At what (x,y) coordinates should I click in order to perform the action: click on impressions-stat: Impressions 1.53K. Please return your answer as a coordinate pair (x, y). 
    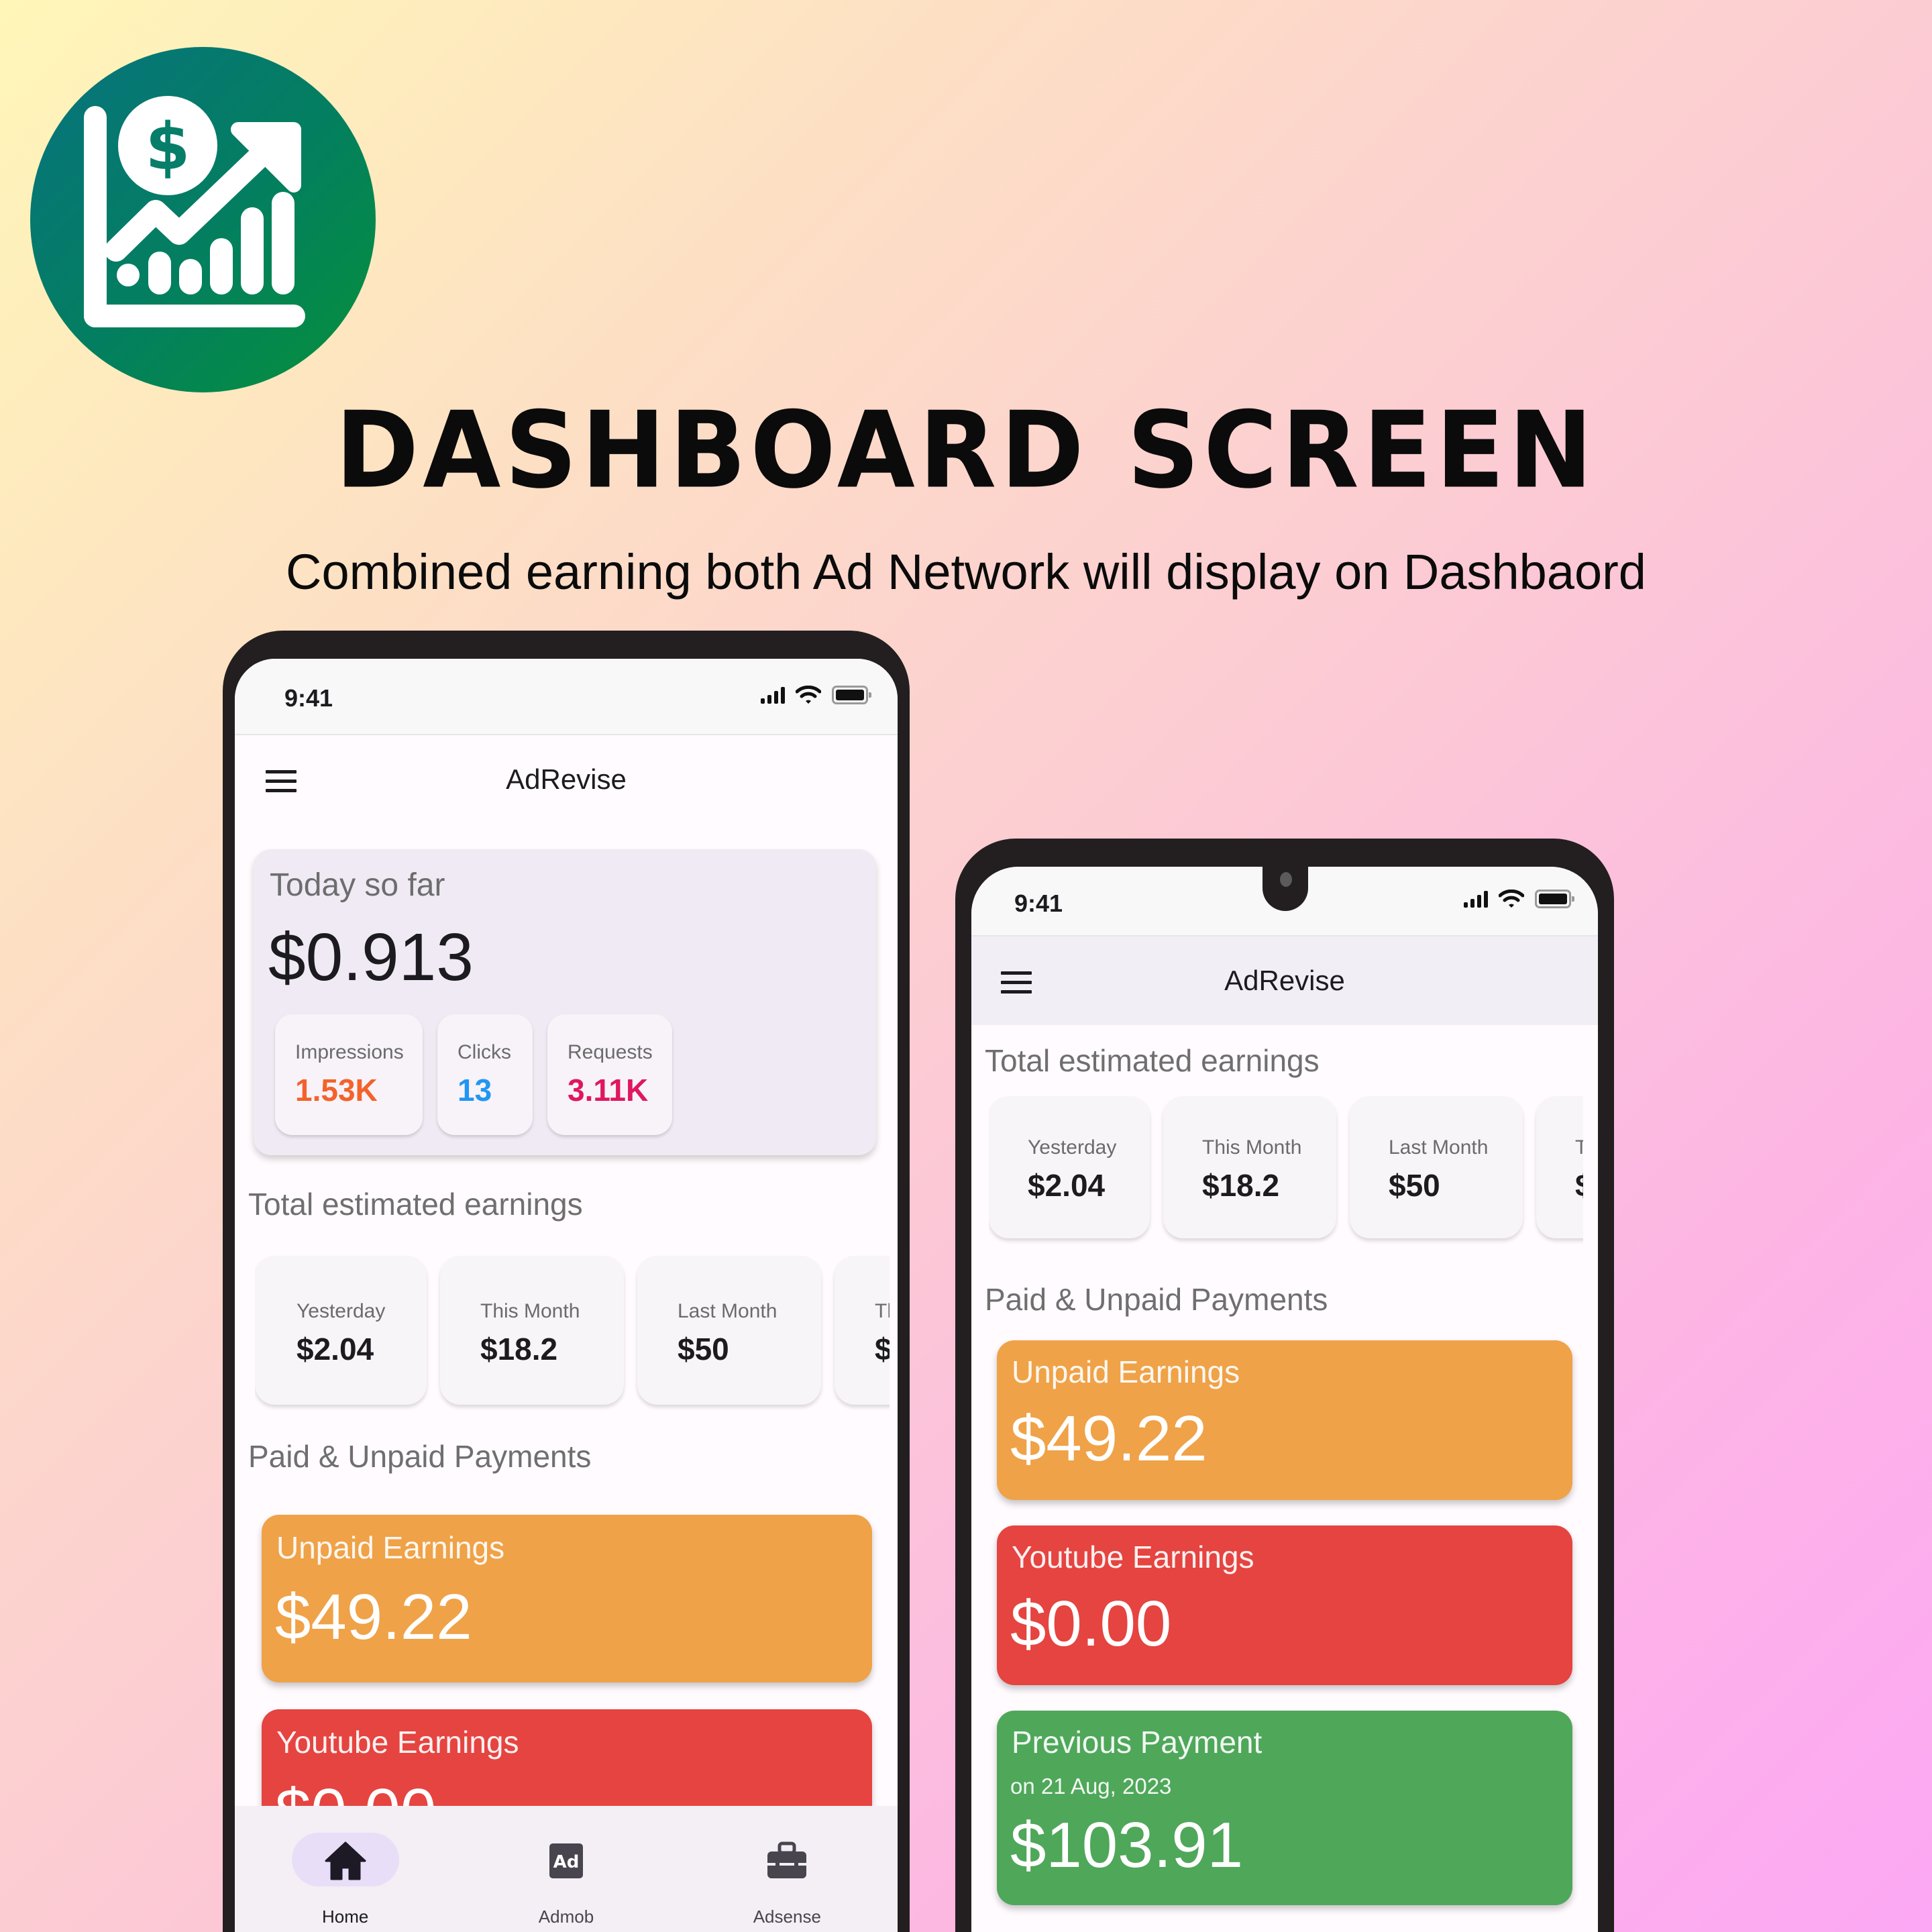
    Looking at the image, I should click on (349, 1074).